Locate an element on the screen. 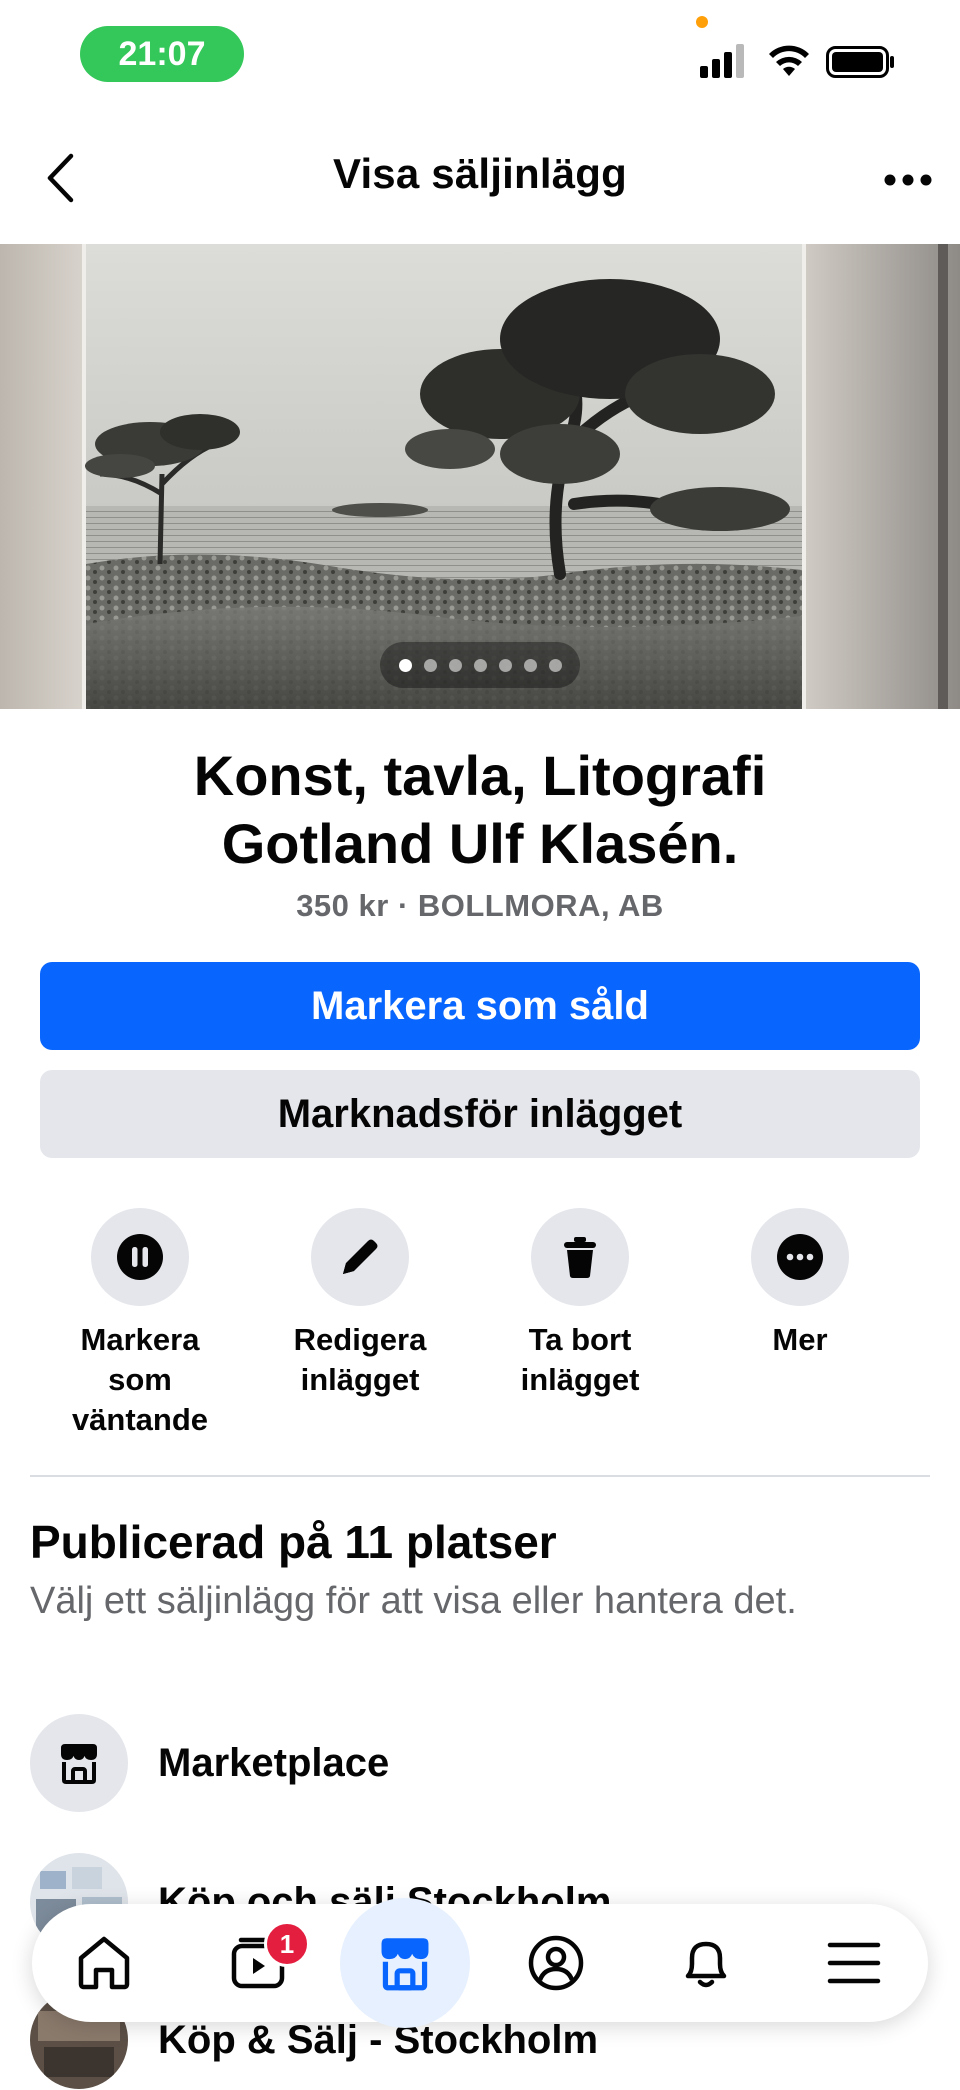  status-time: 21:07 is located at coordinates (162, 54).